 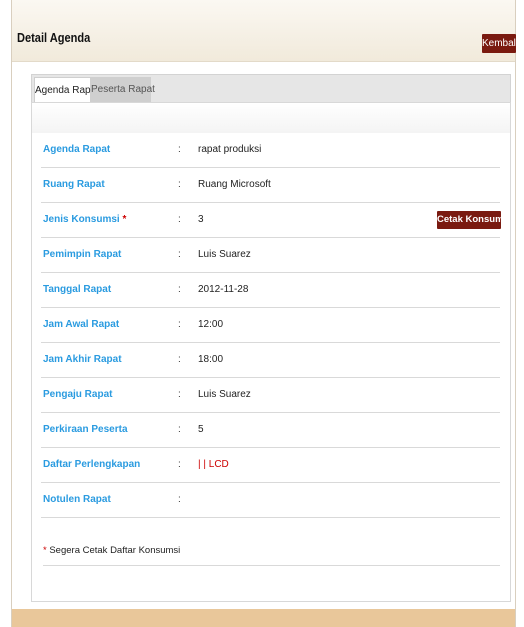 I want to click on field-label: Daftar Perlengkapan, so click(x=92, y=464).